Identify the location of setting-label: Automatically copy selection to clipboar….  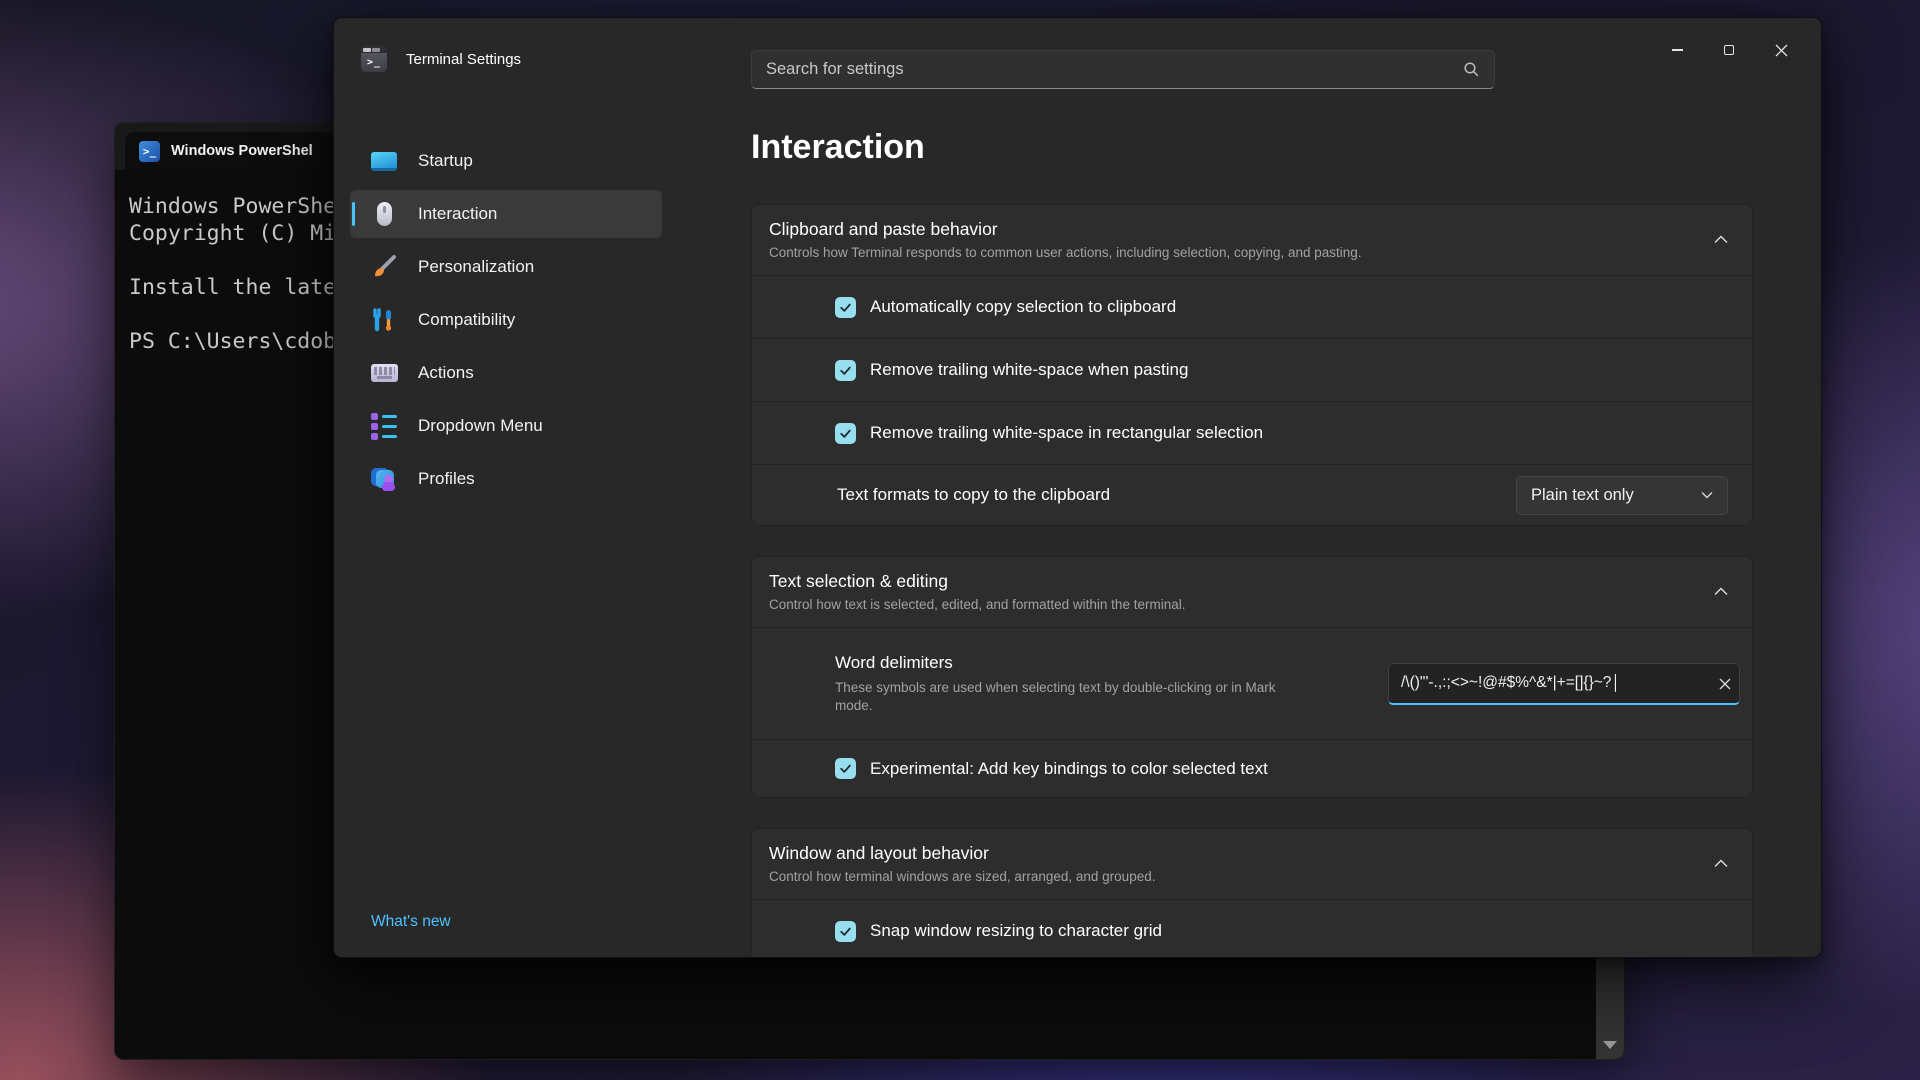
(1023, 306).